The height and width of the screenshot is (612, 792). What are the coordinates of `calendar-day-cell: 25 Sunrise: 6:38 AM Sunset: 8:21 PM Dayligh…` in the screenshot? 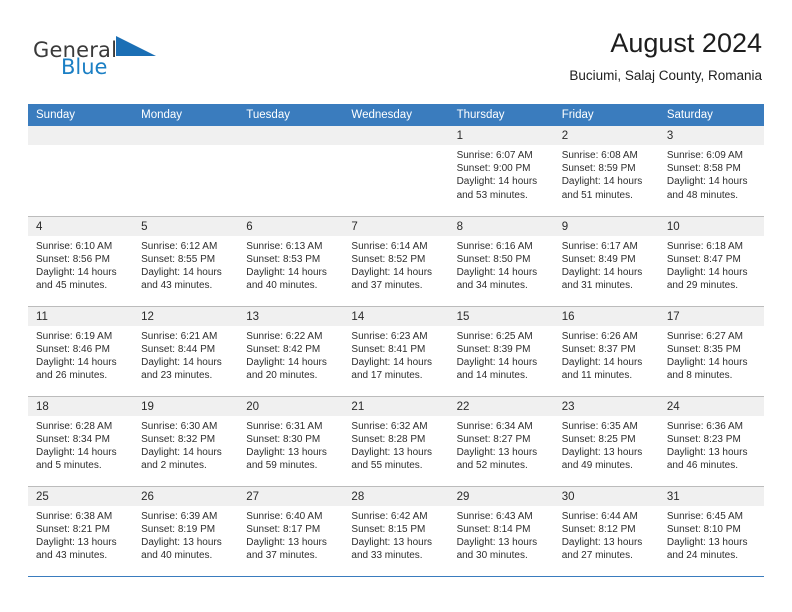 It's located at (81, 531).